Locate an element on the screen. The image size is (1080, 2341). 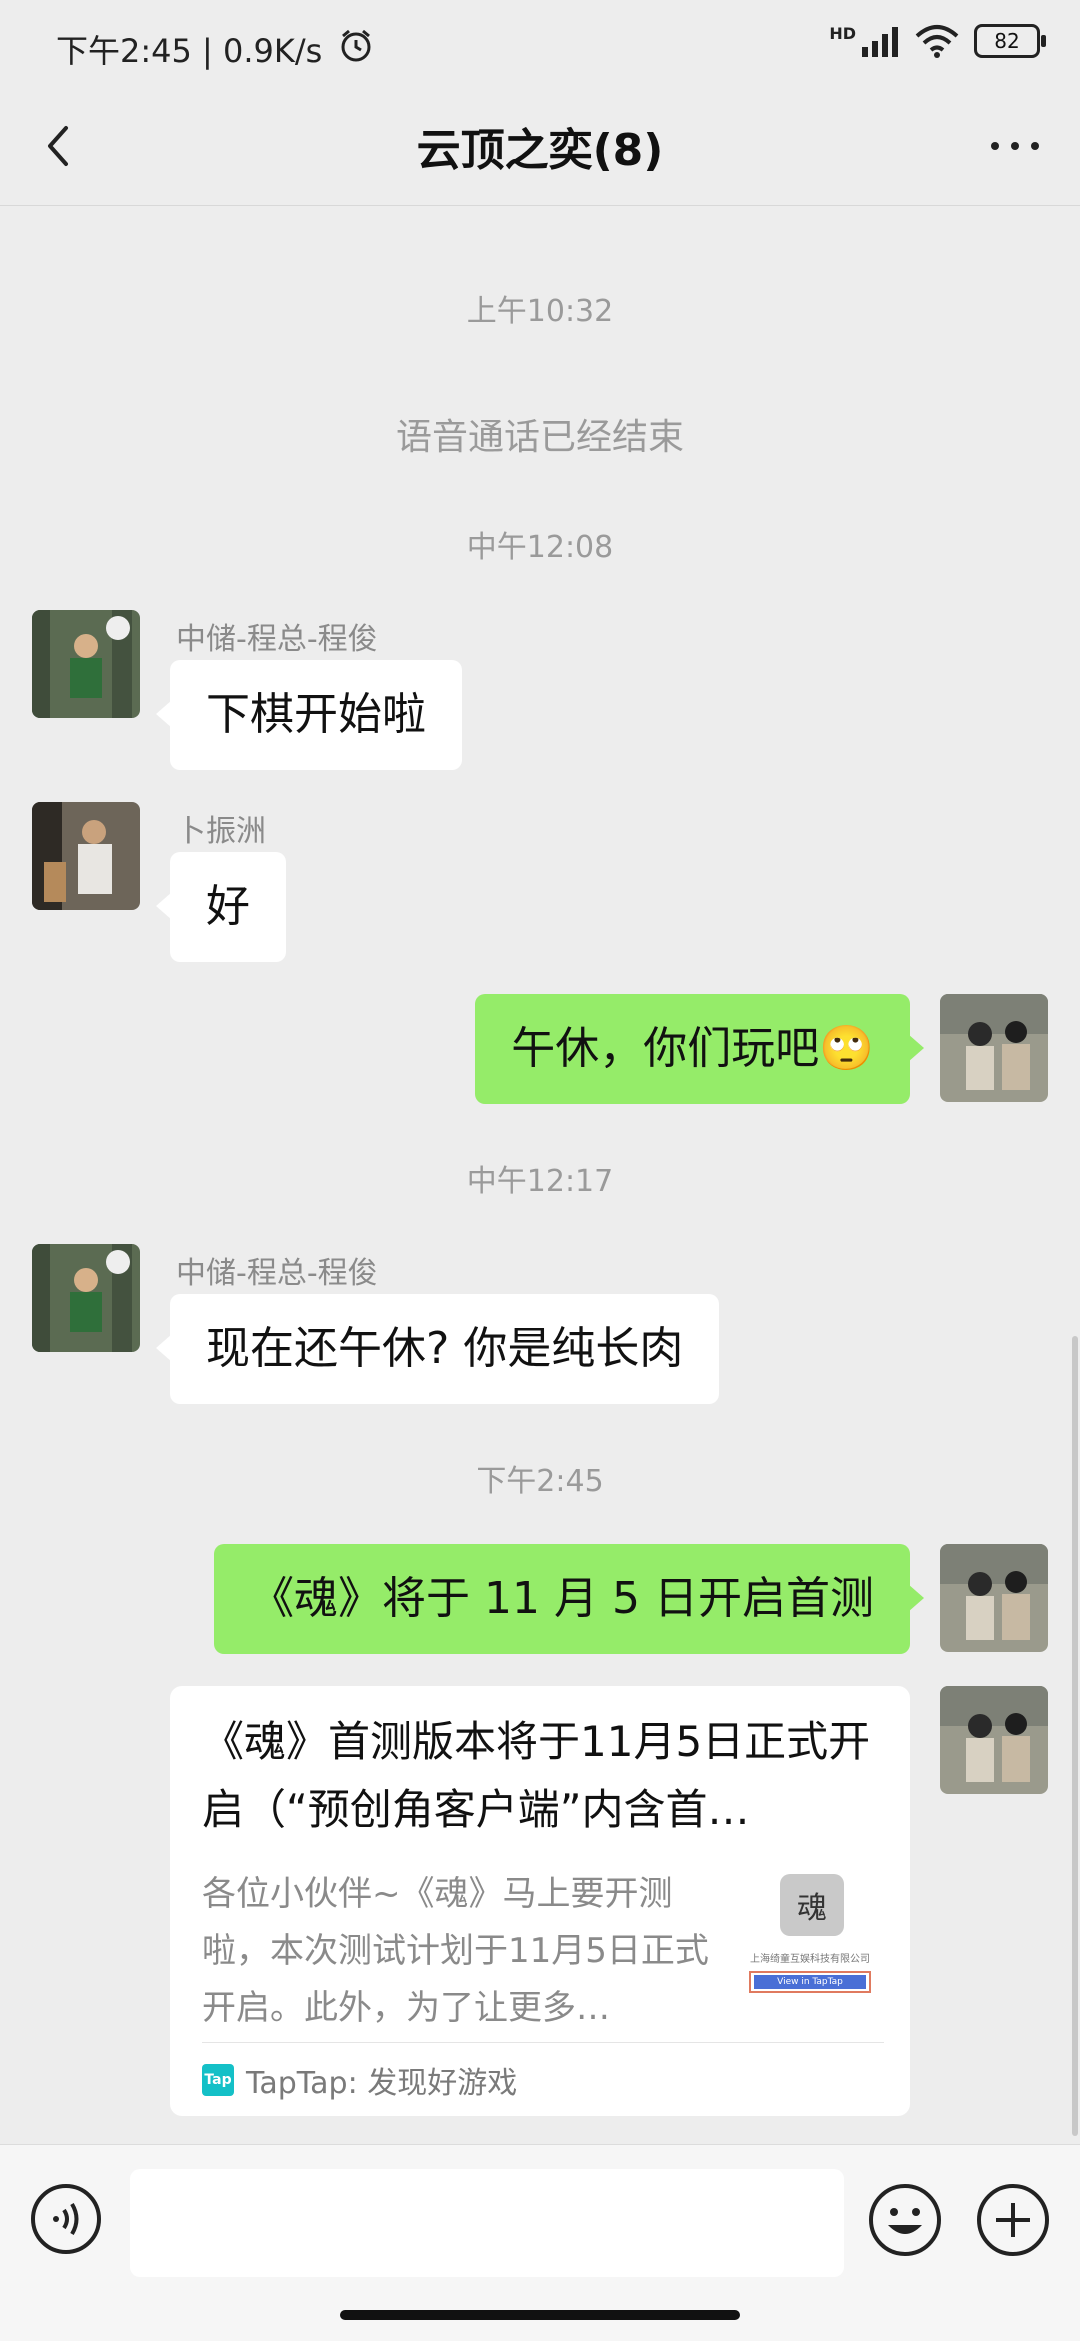
wifi-icon is located at coordinates (937, 41).